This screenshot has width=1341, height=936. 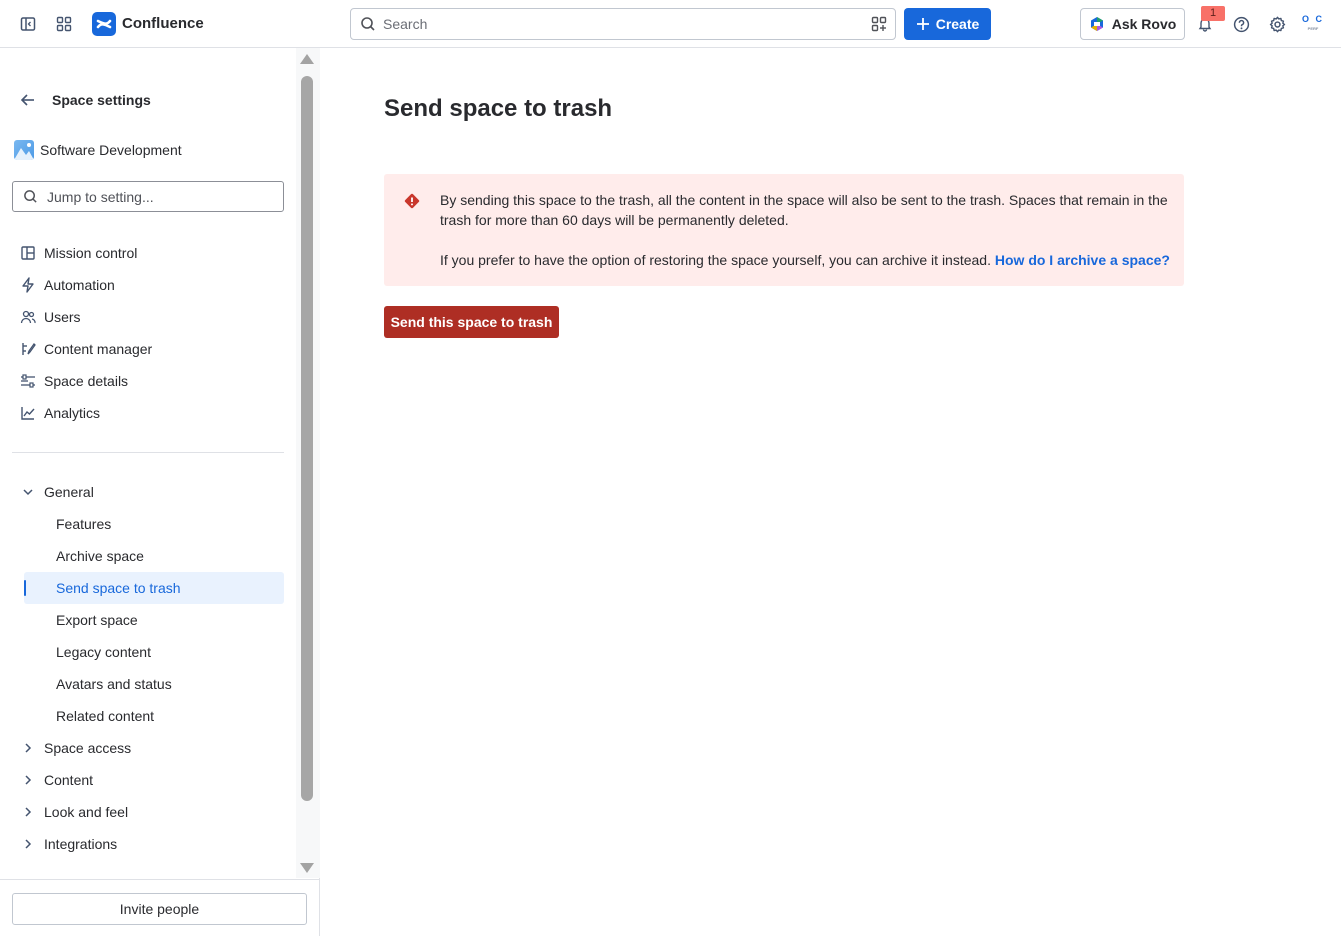 I want to click on sliders-icon, so click(x=28, y=381).